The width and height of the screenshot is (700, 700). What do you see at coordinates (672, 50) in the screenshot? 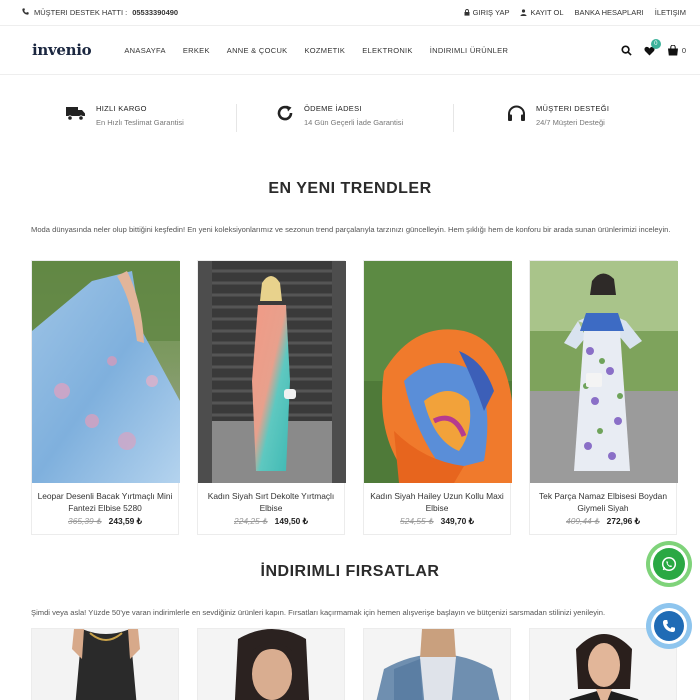
I see `shopping-bag-icon` at bounding box center [672, 50].